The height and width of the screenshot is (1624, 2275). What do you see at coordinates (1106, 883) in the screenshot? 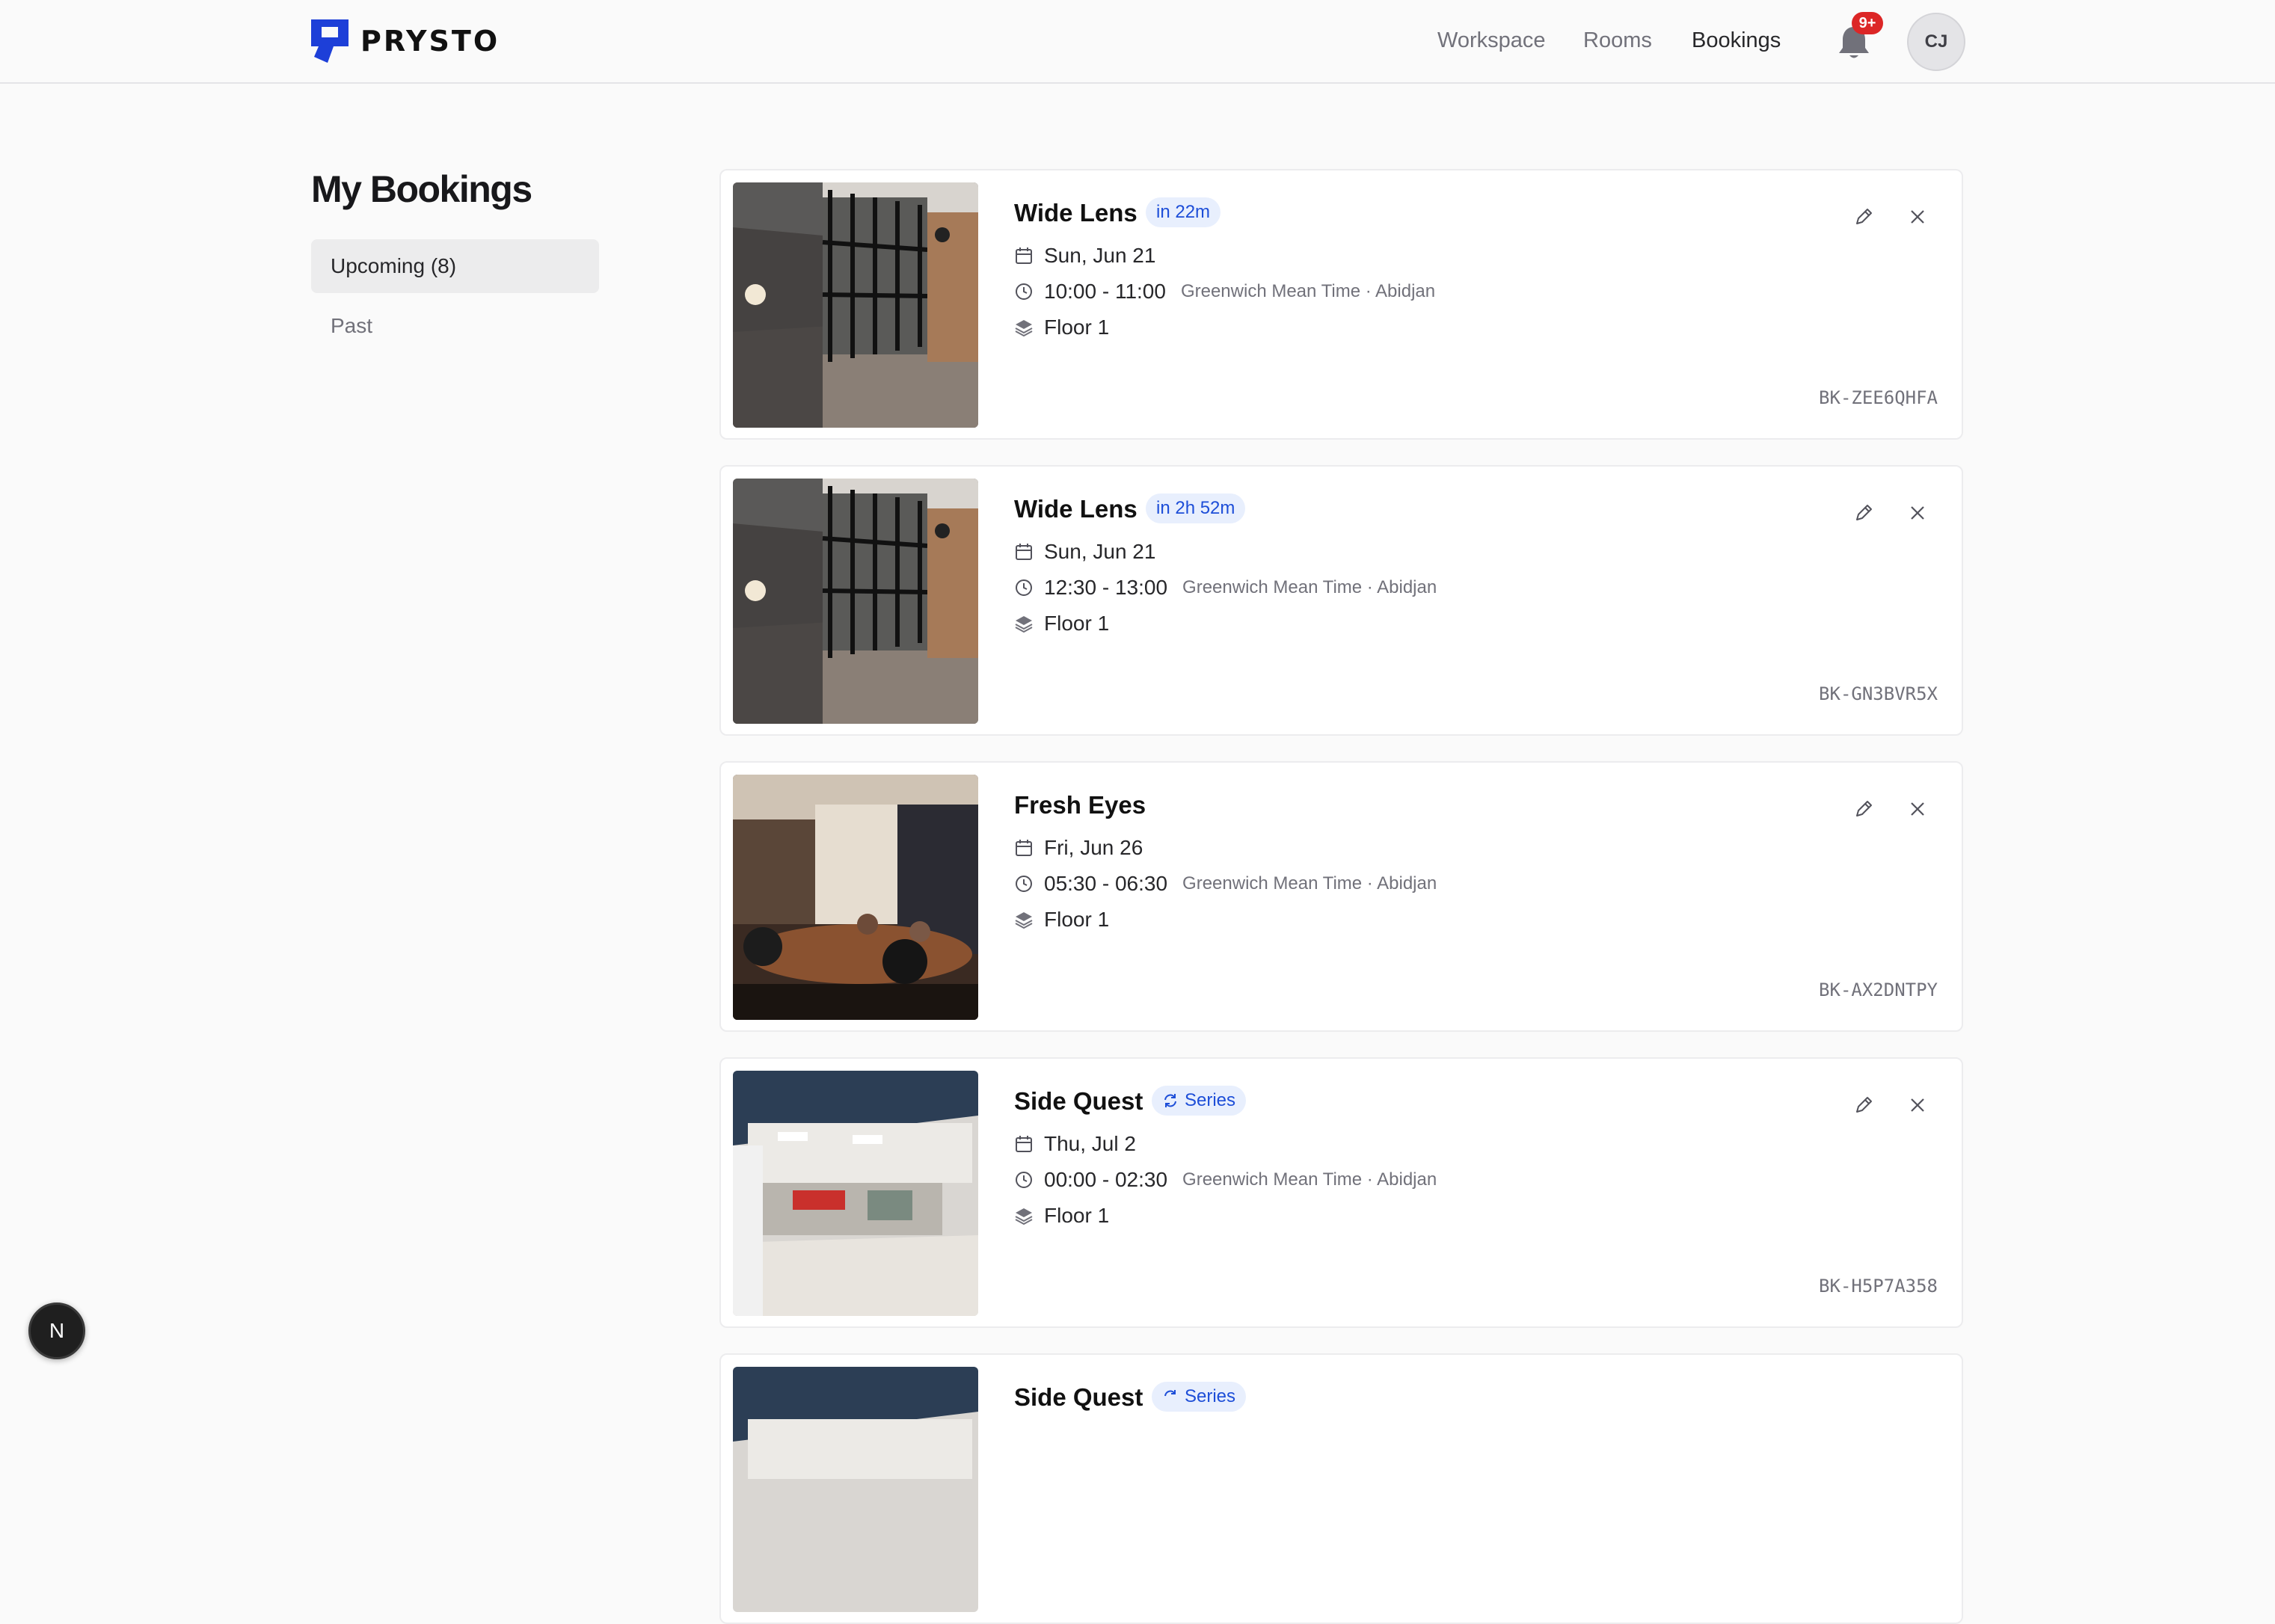
I see `booking-time: 05:30 - 06:30` at bounding box center [1106, 883].